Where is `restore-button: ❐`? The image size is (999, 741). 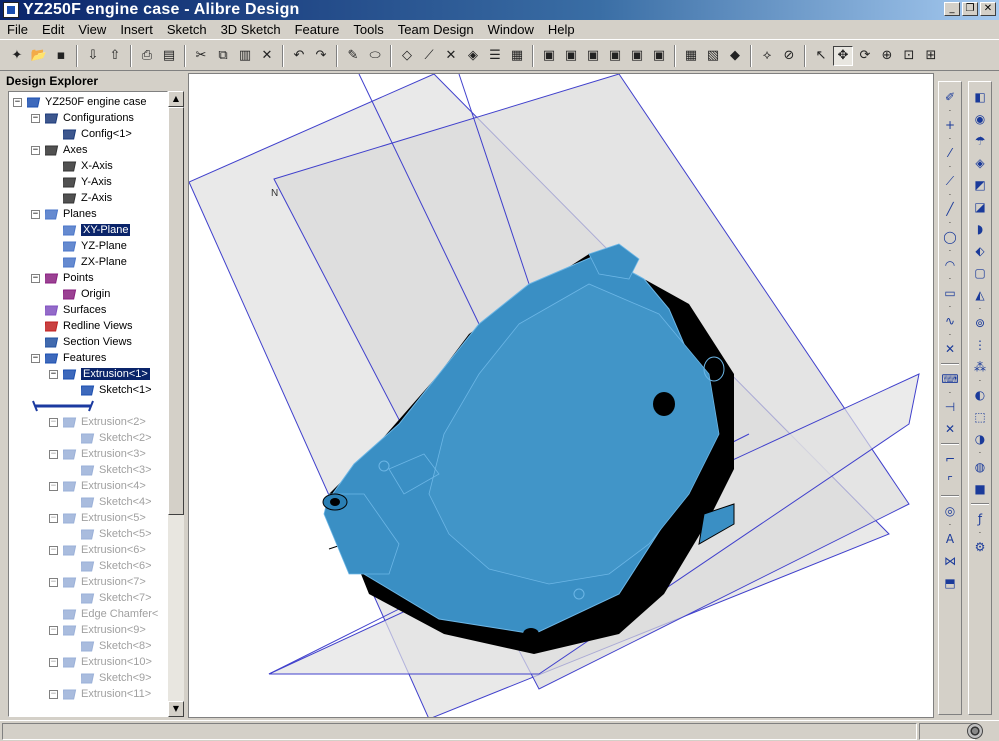 restore-button: ❐ is located at coordinates (970, 9).